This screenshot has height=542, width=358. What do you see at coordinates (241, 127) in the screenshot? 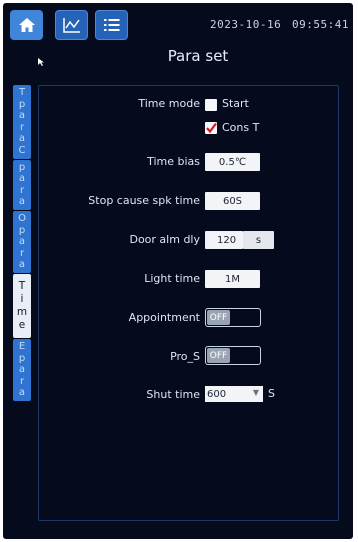
I see `cons-t-option-label: Cons T` at bounding box center [241, 127].